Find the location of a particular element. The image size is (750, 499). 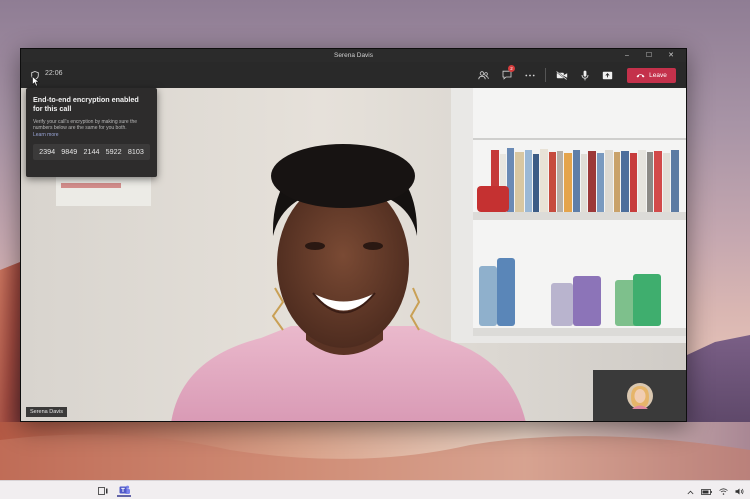

system-tray is located at coordinates (718, 490).